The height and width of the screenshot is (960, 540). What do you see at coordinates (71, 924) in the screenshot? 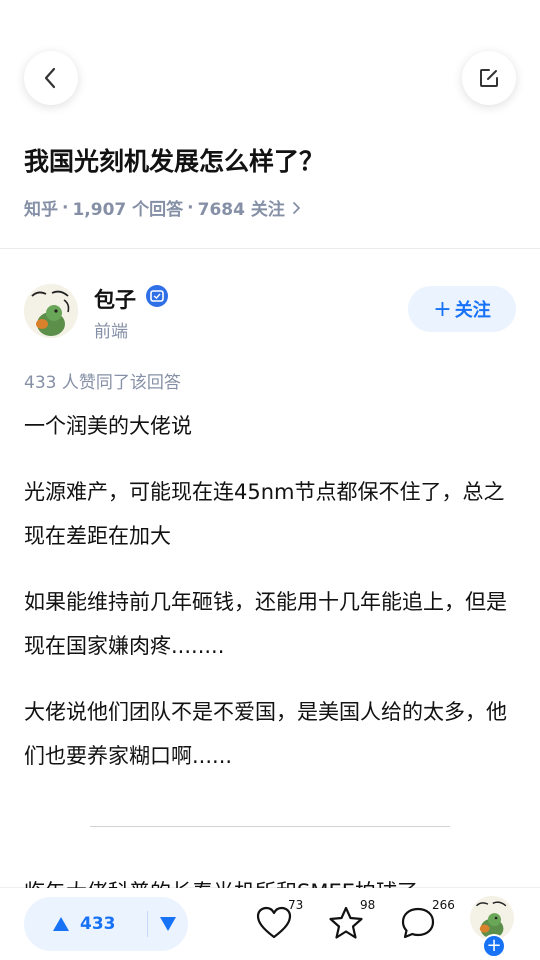
I see `upvote-button: 433` at bounding box center [71, 924].